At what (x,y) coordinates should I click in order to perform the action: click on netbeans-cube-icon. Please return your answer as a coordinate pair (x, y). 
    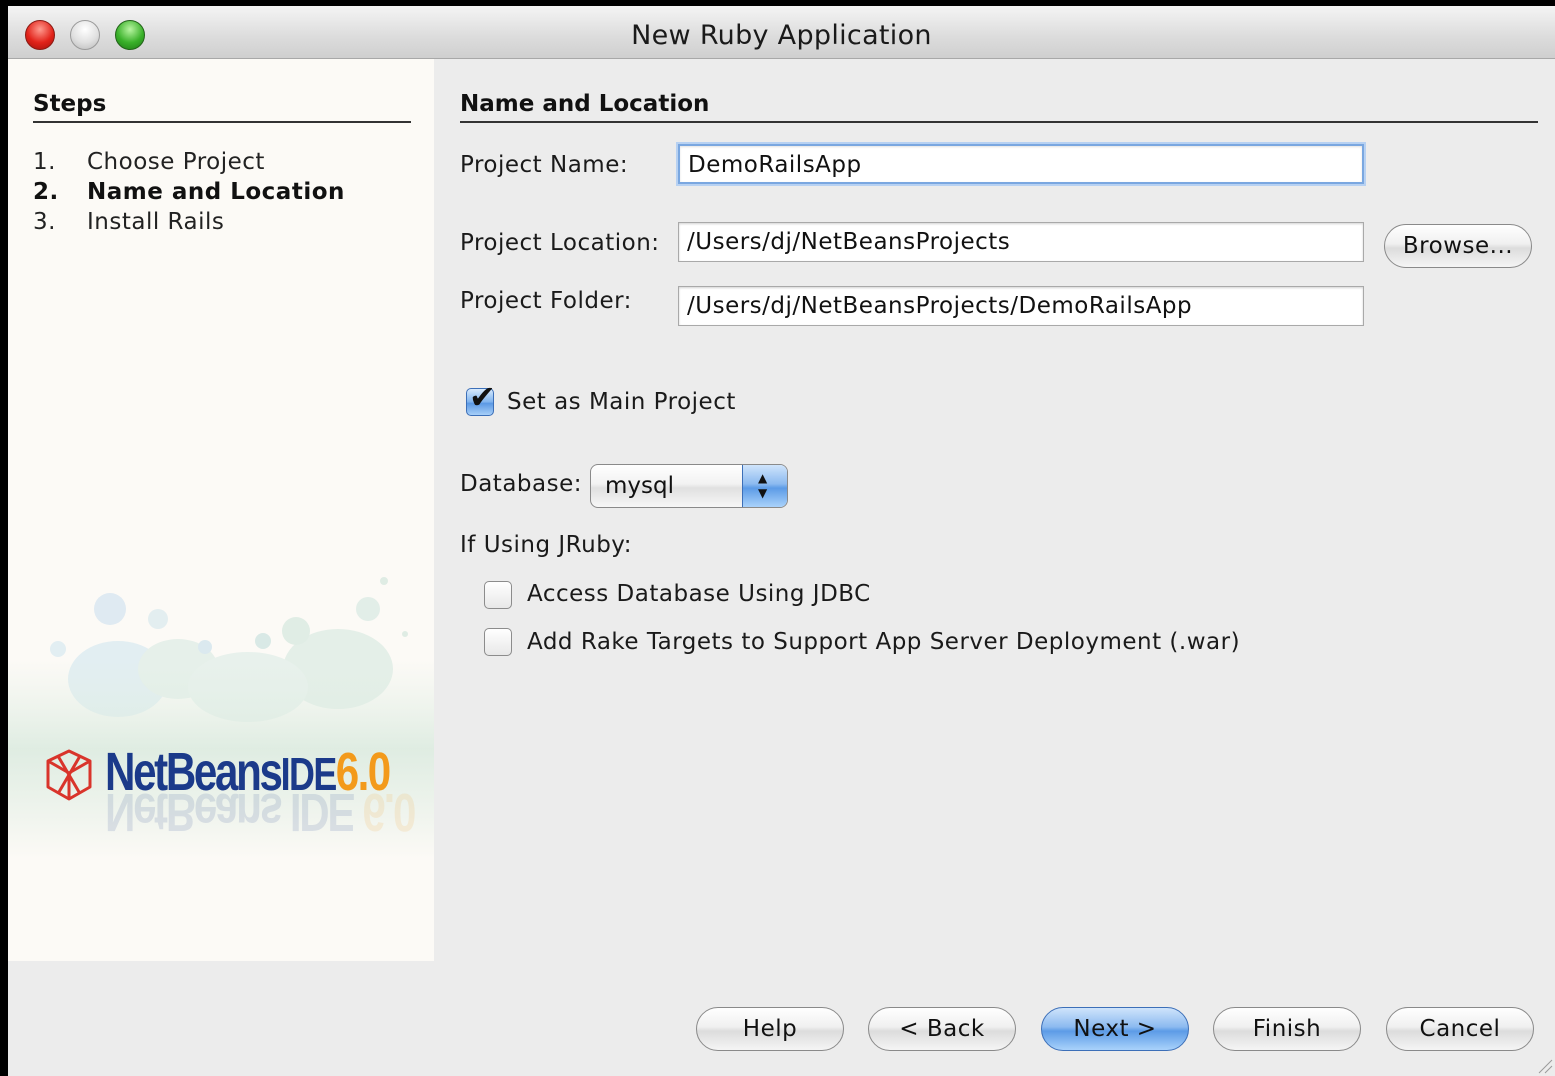
    Looking at the image, I should click on (69, 775).